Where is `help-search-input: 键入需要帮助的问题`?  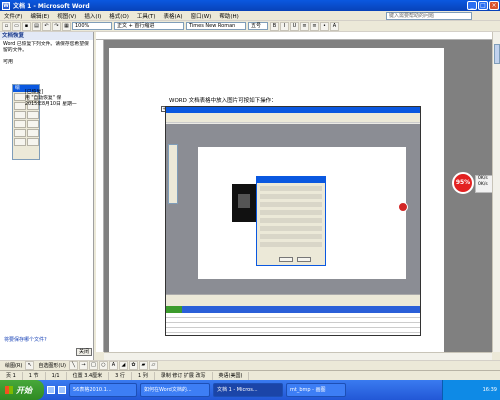
help-search-input: 键入需要帮助的问题 is located at coordinates (429, 16).